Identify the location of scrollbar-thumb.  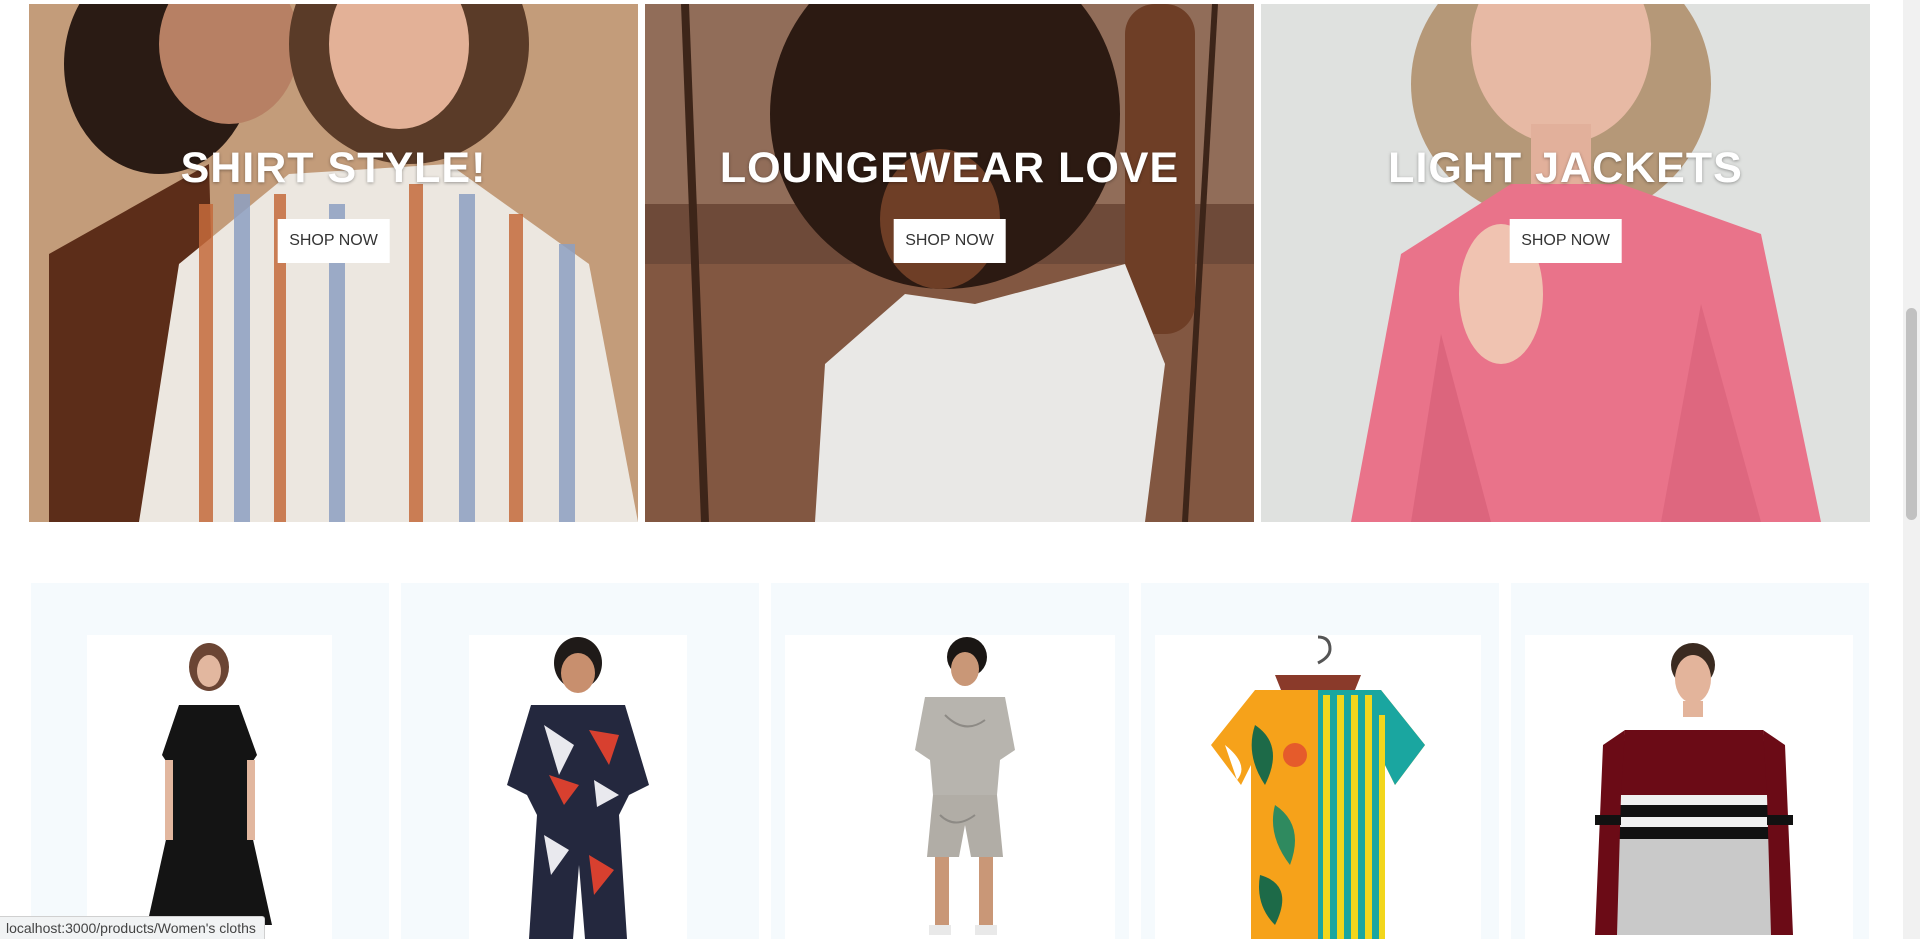
(1911, 414).